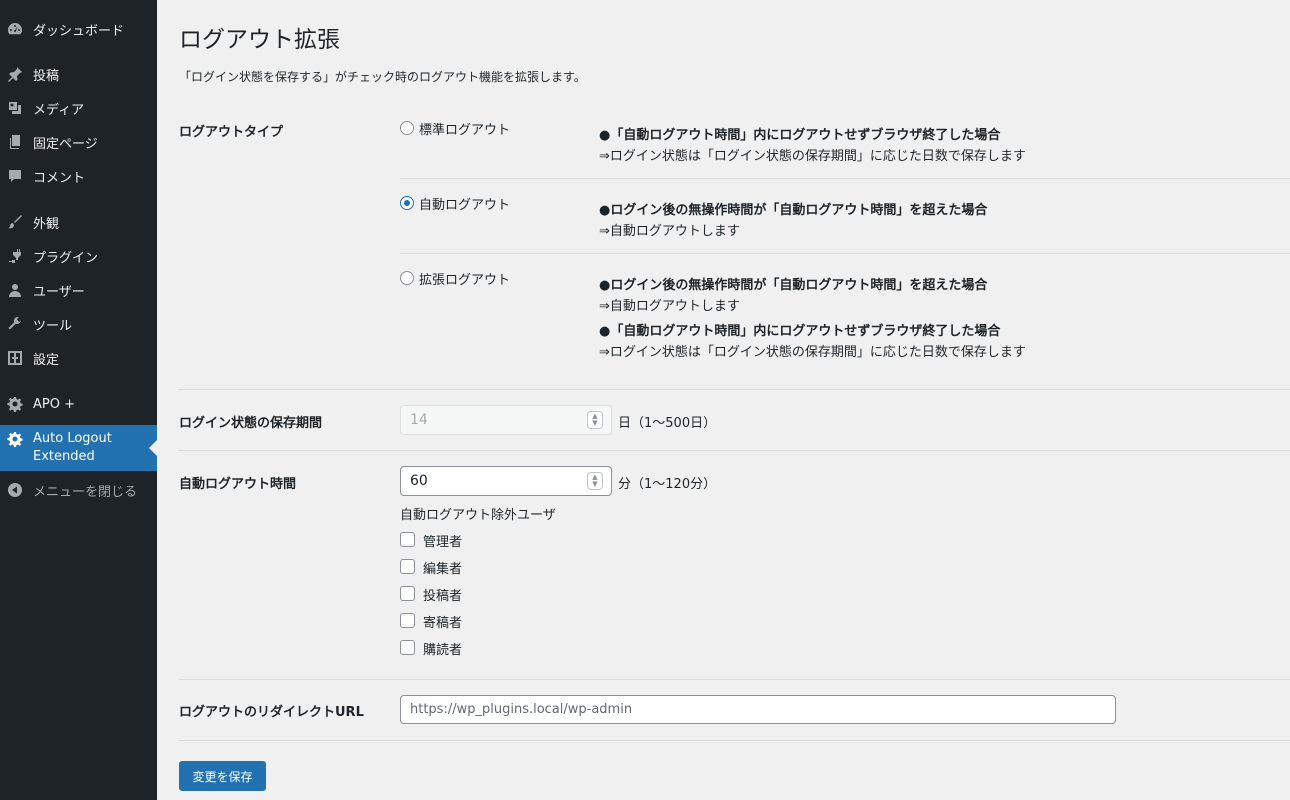  Describe the element at coordinates (442, 540) in the screenshot. I see `checkbox-label: 管理者` at that location.